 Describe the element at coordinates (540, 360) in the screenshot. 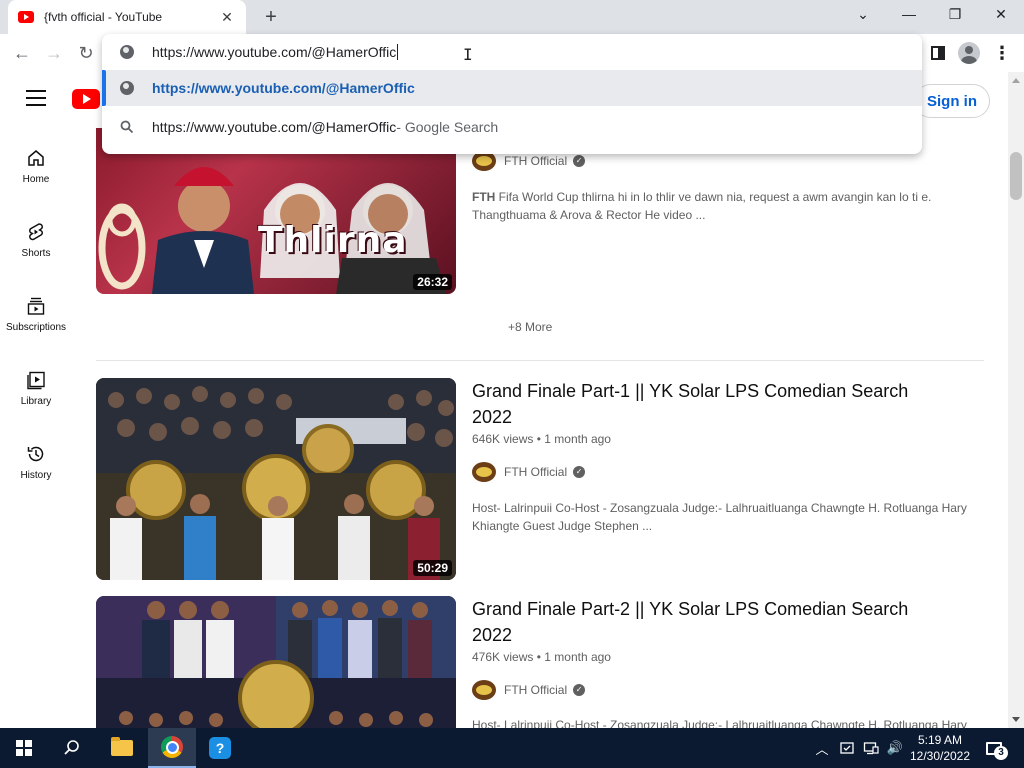

I see `section-divider` at that location.